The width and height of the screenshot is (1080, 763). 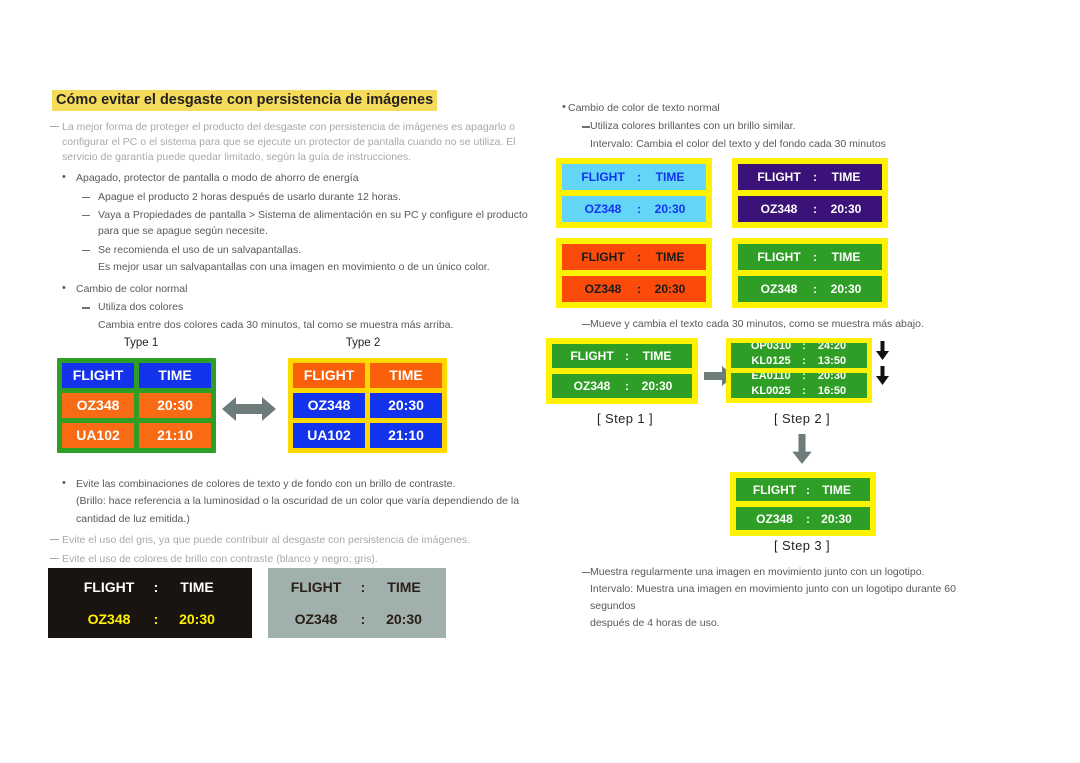 What do you see at coordinates (790, 107) in the screenshot?
I see `bullet-text-color-change: Cambio de color de texto normal` at bounding box center [790, 107].